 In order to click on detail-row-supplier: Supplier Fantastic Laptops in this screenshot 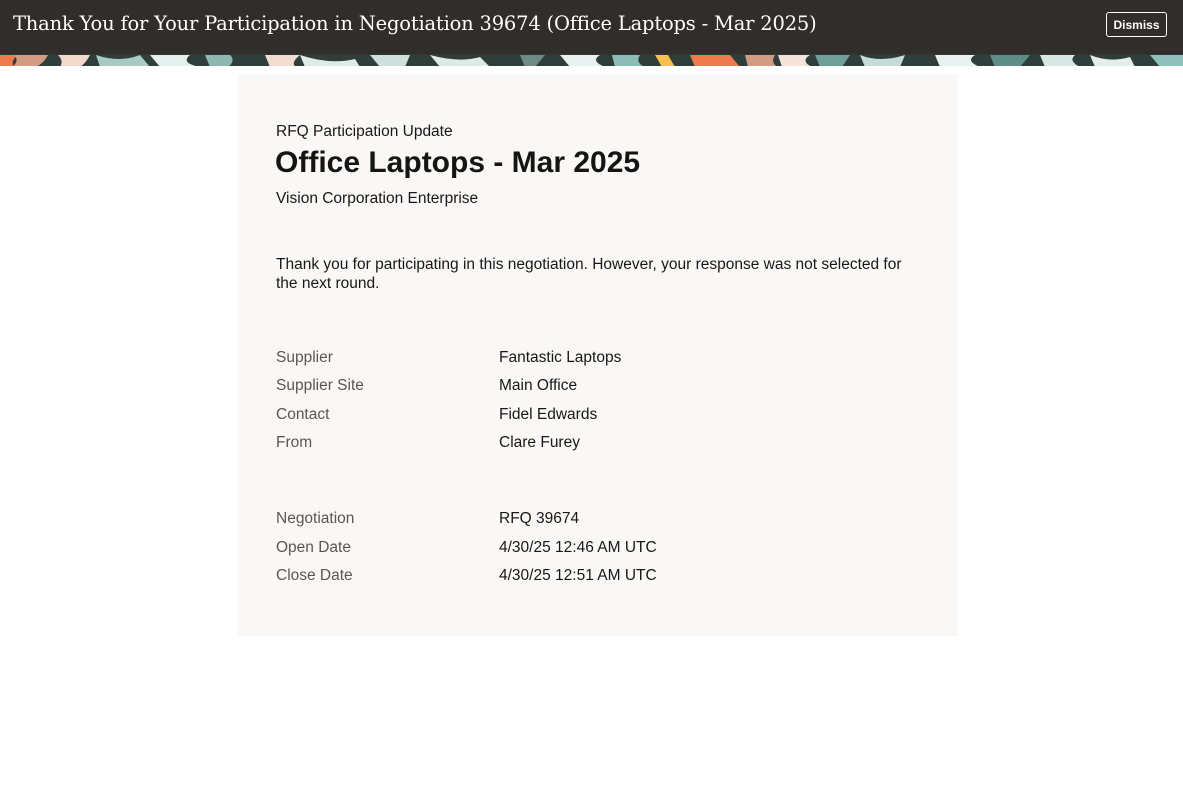, I will do `click(596, 359)`.